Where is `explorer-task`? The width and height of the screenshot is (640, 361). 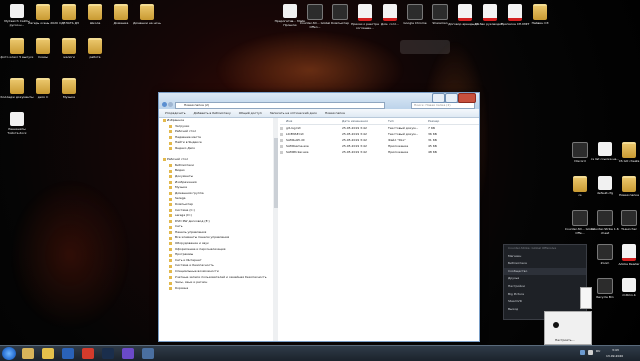 explorer-task is located at coordinates (28, 353).